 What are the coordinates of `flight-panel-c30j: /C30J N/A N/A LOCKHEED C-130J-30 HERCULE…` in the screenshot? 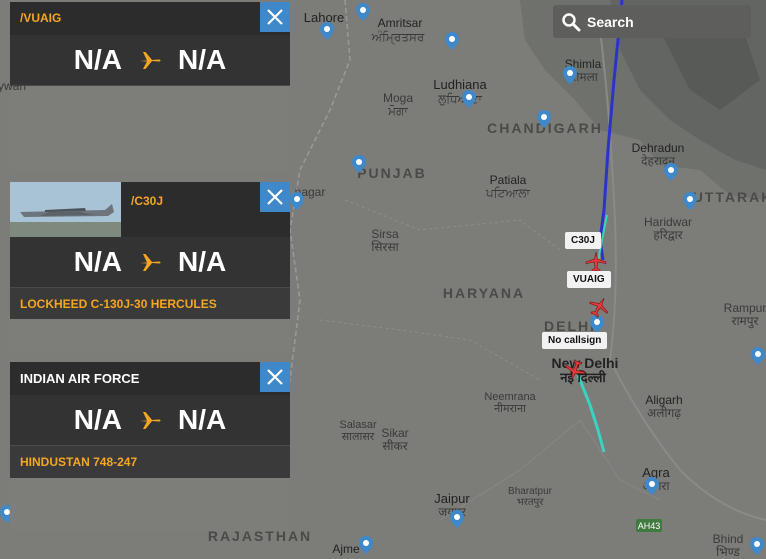 It's located at (150, 267).